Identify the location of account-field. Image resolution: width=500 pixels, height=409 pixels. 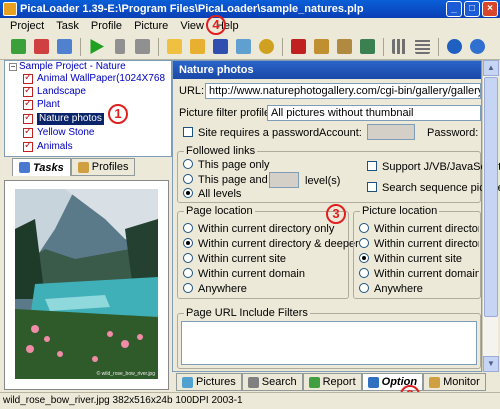
(391, 132).